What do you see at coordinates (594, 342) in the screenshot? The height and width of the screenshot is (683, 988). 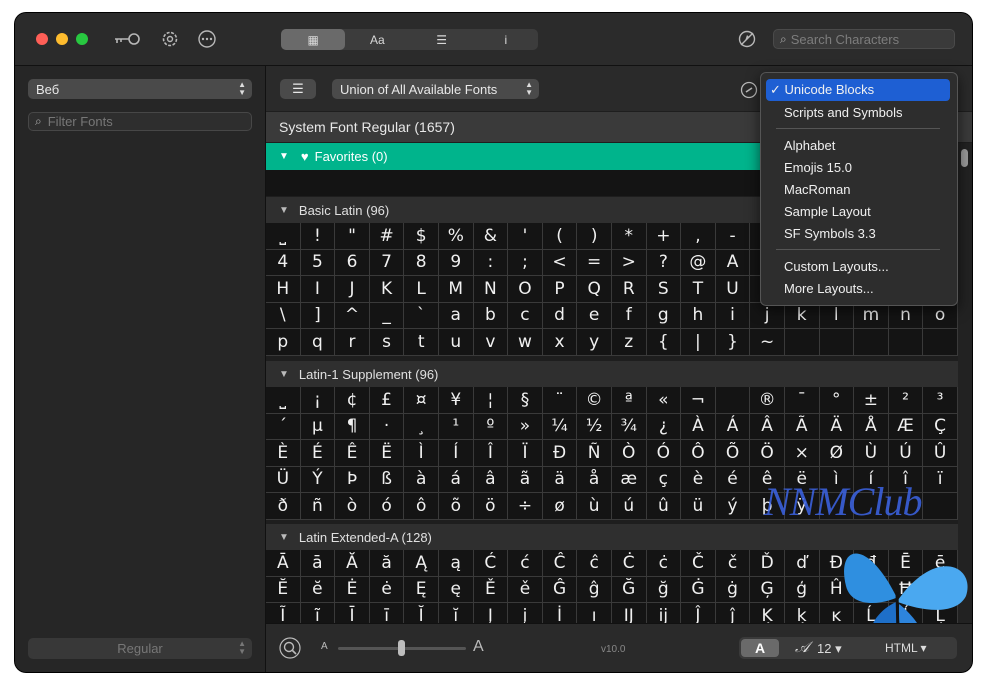 I see `glyph-cell: y` at bounding box center [594, 342].